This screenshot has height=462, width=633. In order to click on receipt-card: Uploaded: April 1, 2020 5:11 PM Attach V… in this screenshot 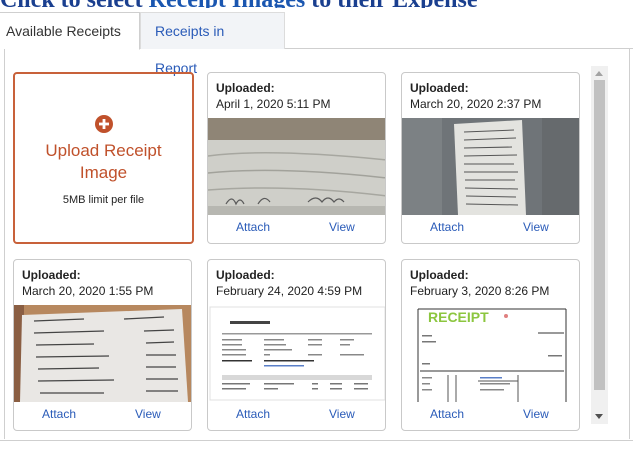, I will do `click(296, 158)`.